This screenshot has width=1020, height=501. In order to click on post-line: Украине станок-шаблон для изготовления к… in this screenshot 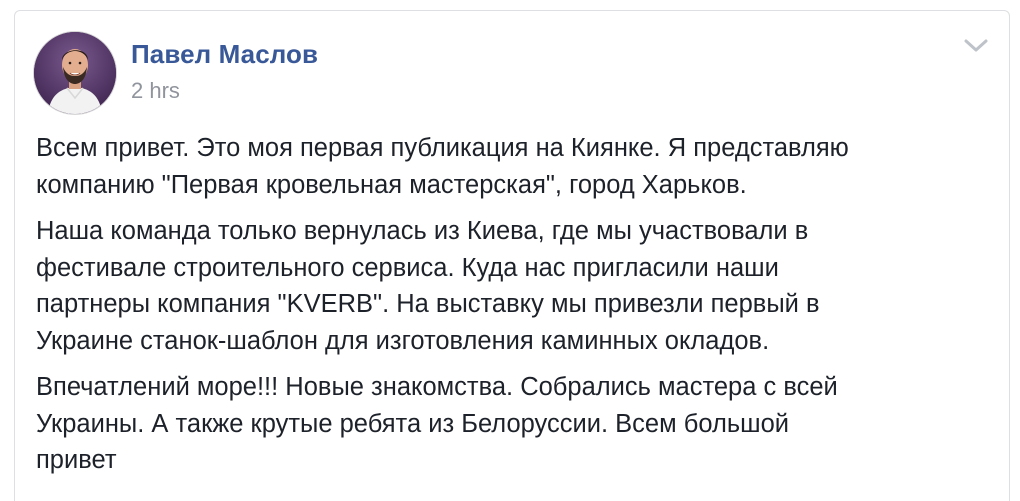, I will do `click(403, 340)`.